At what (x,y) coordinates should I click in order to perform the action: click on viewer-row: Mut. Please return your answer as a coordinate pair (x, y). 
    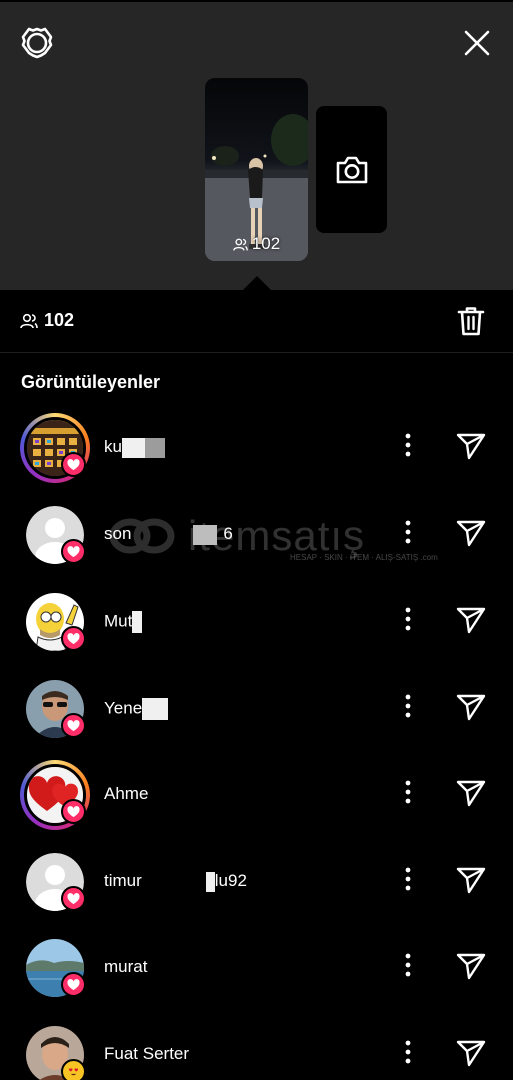
    Looking at the image, I should click on (256, 621).